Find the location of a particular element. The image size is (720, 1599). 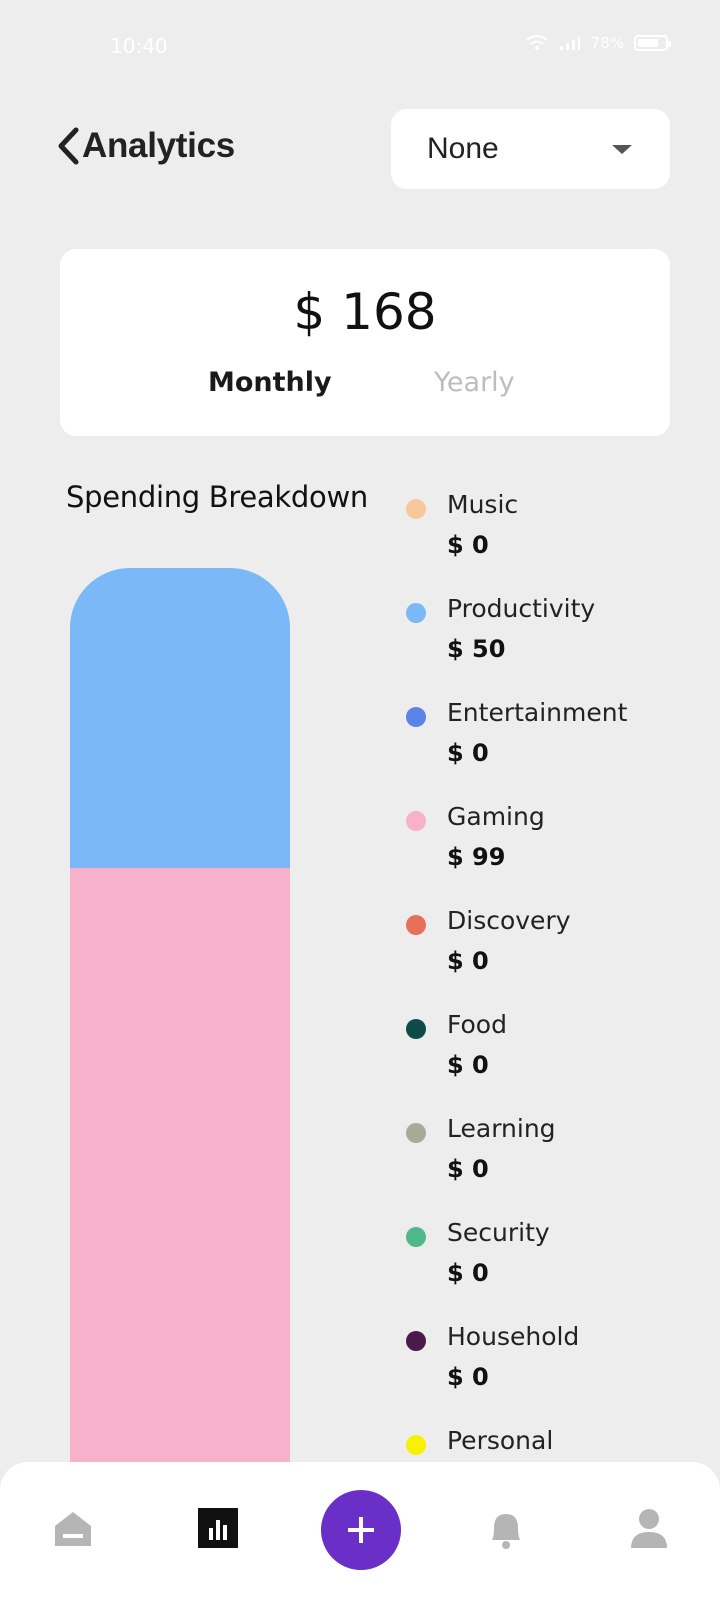

legend-item: Gaming $ 99 is located at coordinates (556, 855).